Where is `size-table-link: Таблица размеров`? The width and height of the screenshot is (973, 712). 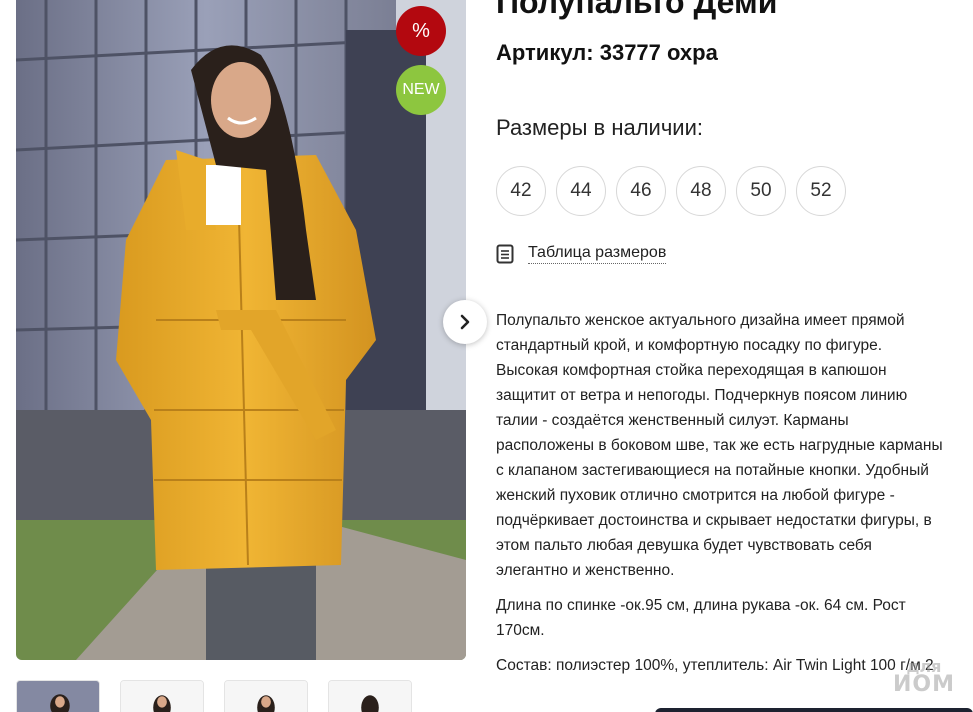 size-table-link: Таблица размеров is located at coordinates (581, 253).